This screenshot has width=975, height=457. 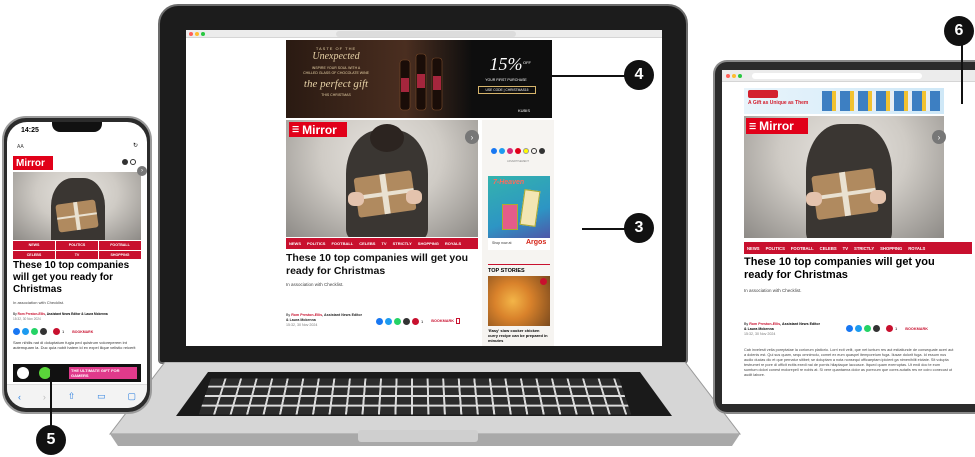 What do you see at coordinates (939, 137) in the screenshot?
I see `tablet-carousel-next: ›` at bounding box center [939, 137].